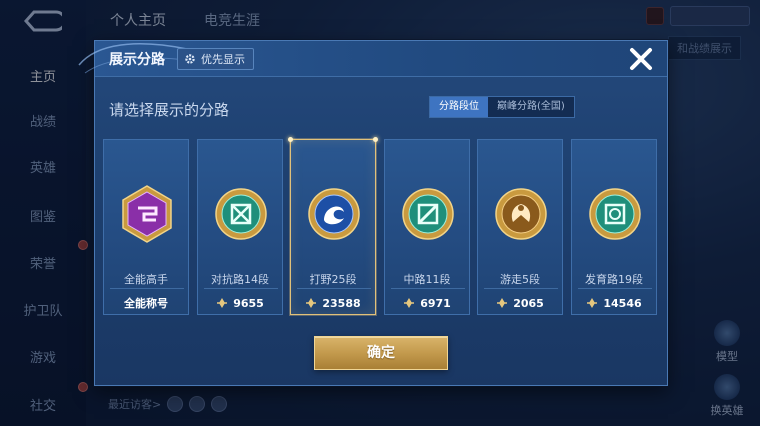 This screenshot has height=426, width=760. What do you see at coordinates (146, 279) in the screenshot?
I see `lane-card-name: 全能高手` at bounding box center [146, 279].